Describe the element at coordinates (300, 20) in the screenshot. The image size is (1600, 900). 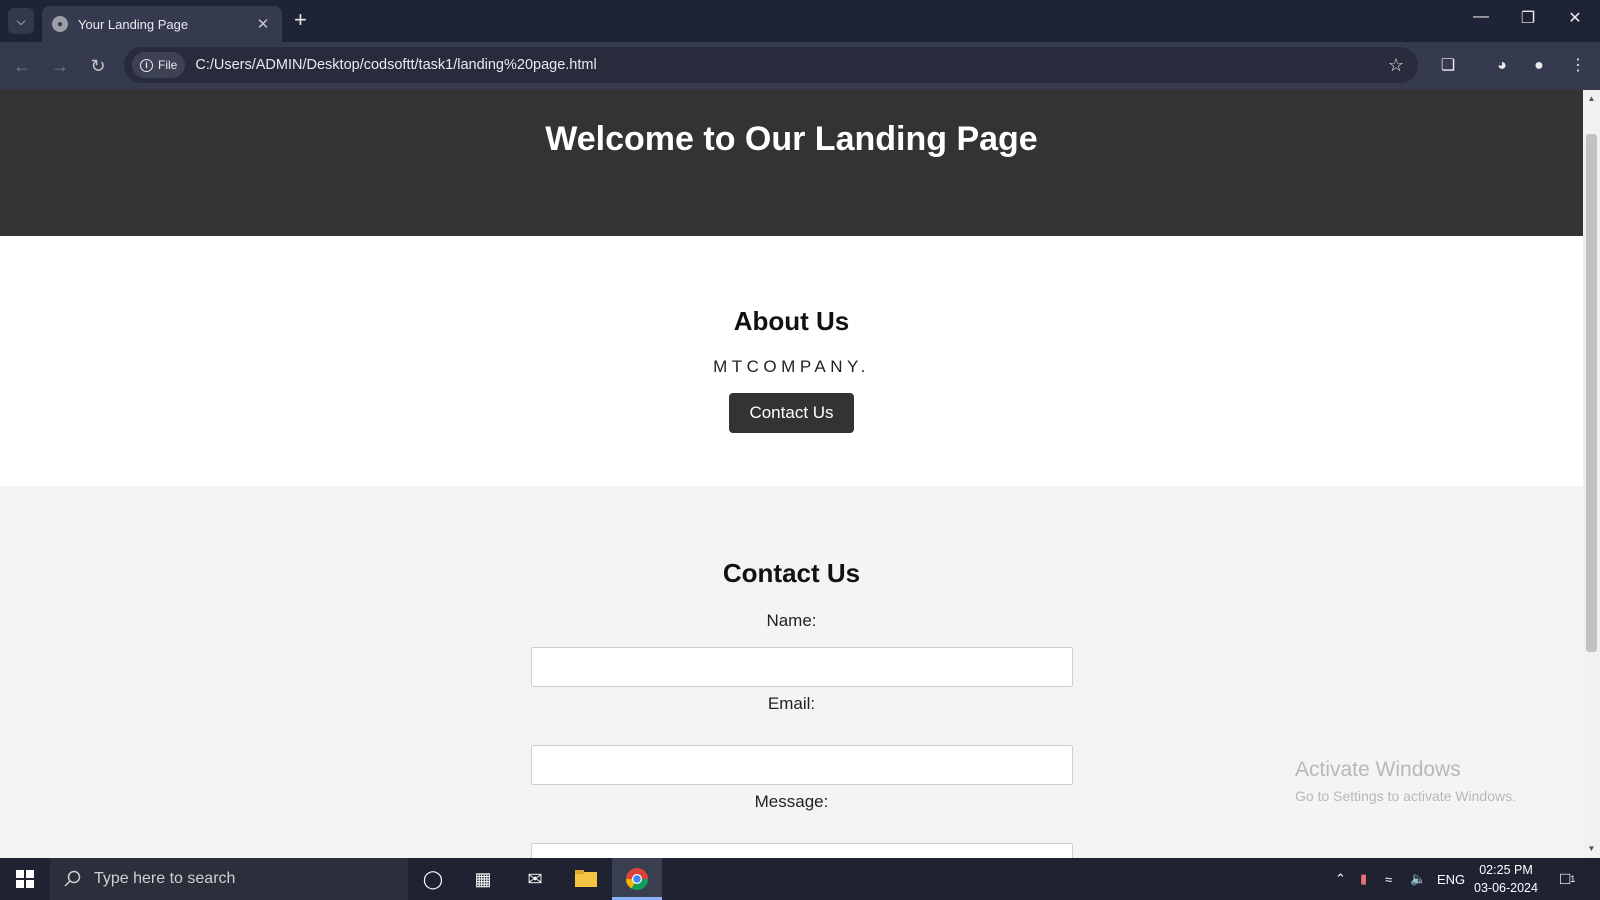
I see `new-tab-icon: +` at that location.